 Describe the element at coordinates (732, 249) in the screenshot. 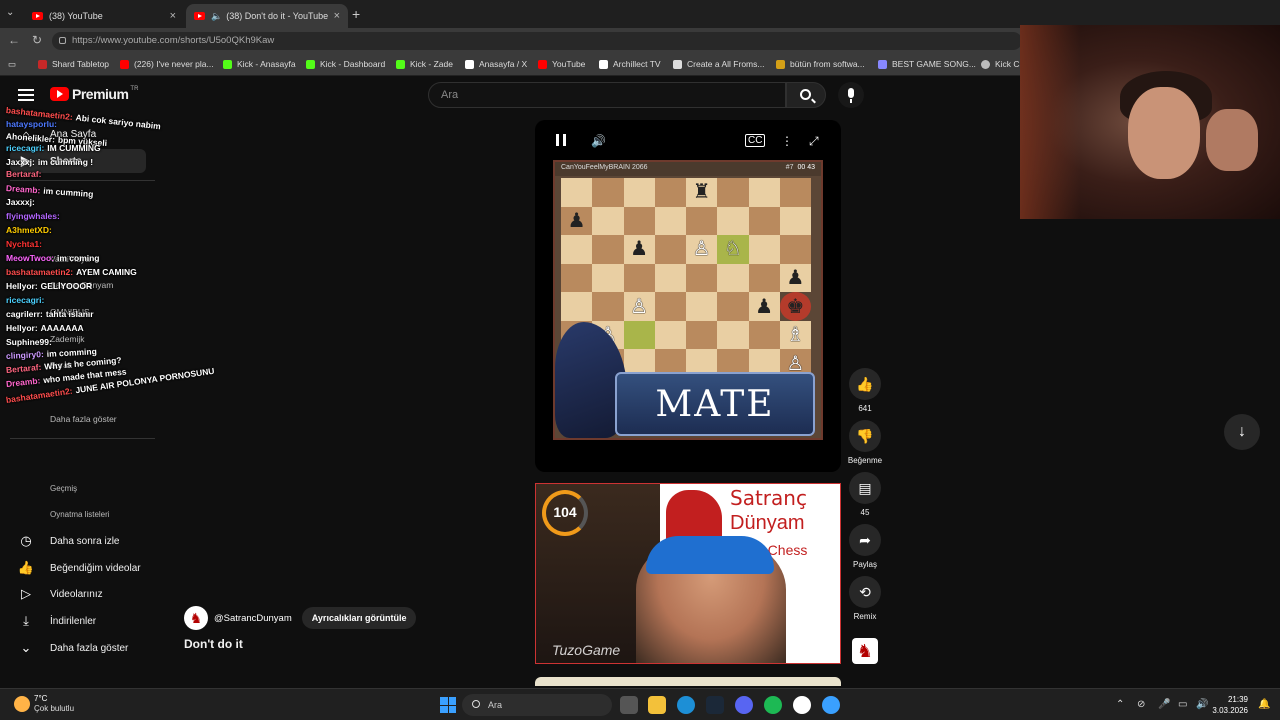

I see `white-knight-icon: ♘` at that location.